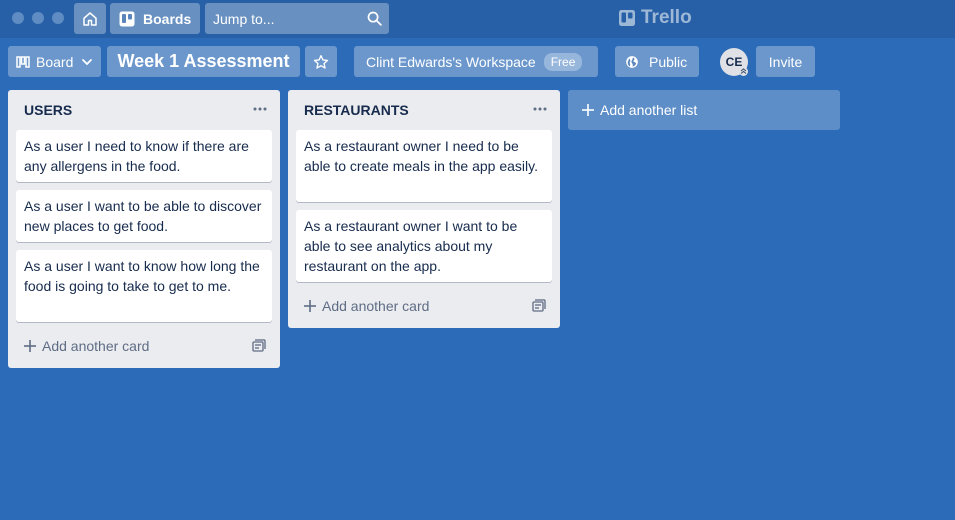  I want to click on star-board-button, so click(321, 61).